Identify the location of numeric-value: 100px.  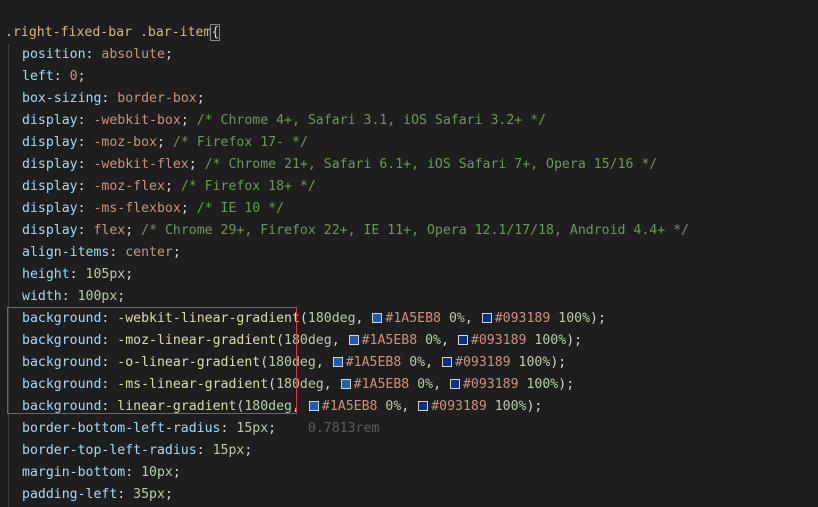
(97, 296).